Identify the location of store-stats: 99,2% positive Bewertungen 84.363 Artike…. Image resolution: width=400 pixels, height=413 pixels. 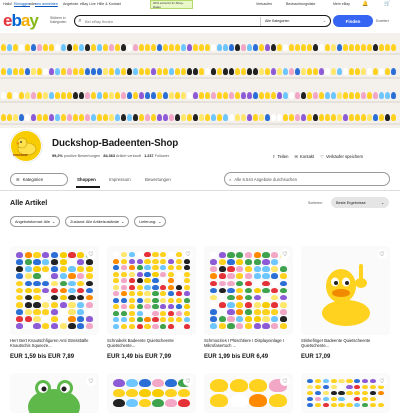
(110, 156).